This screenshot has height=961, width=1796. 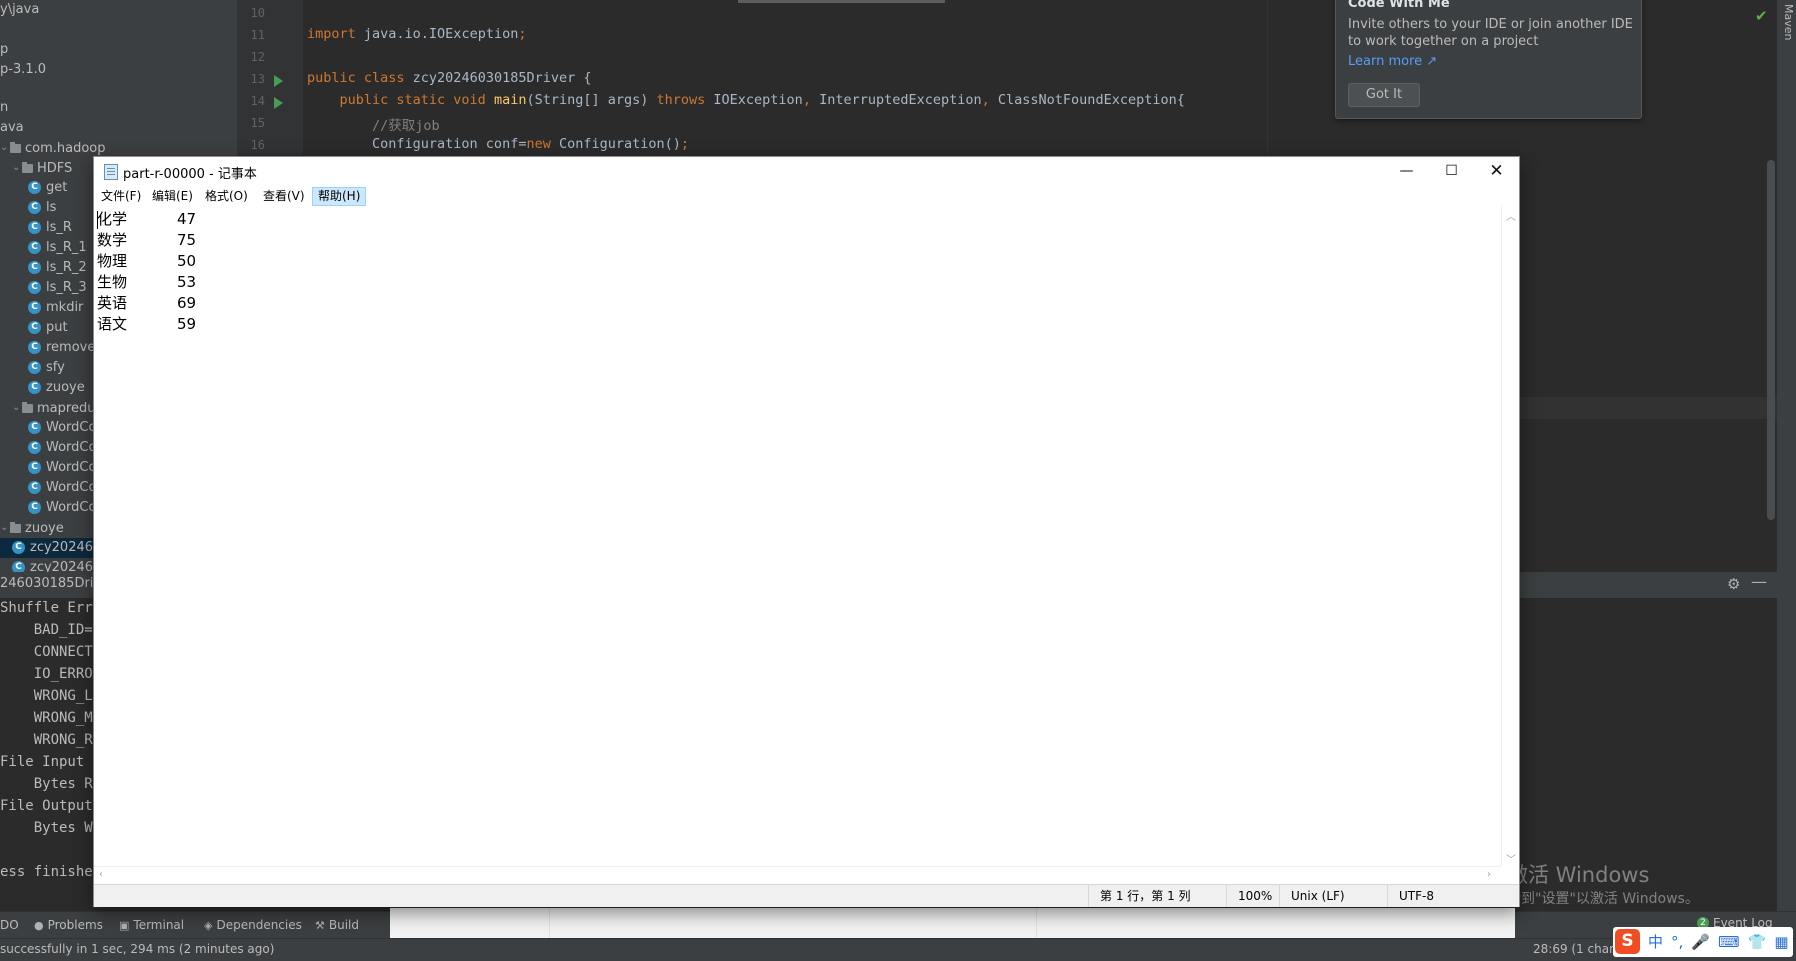 What do you see at coordinates (36, 168) in the screenshot?
I see `project-tree-item: ⌄ HDFS` at bounding box center [36, 168].